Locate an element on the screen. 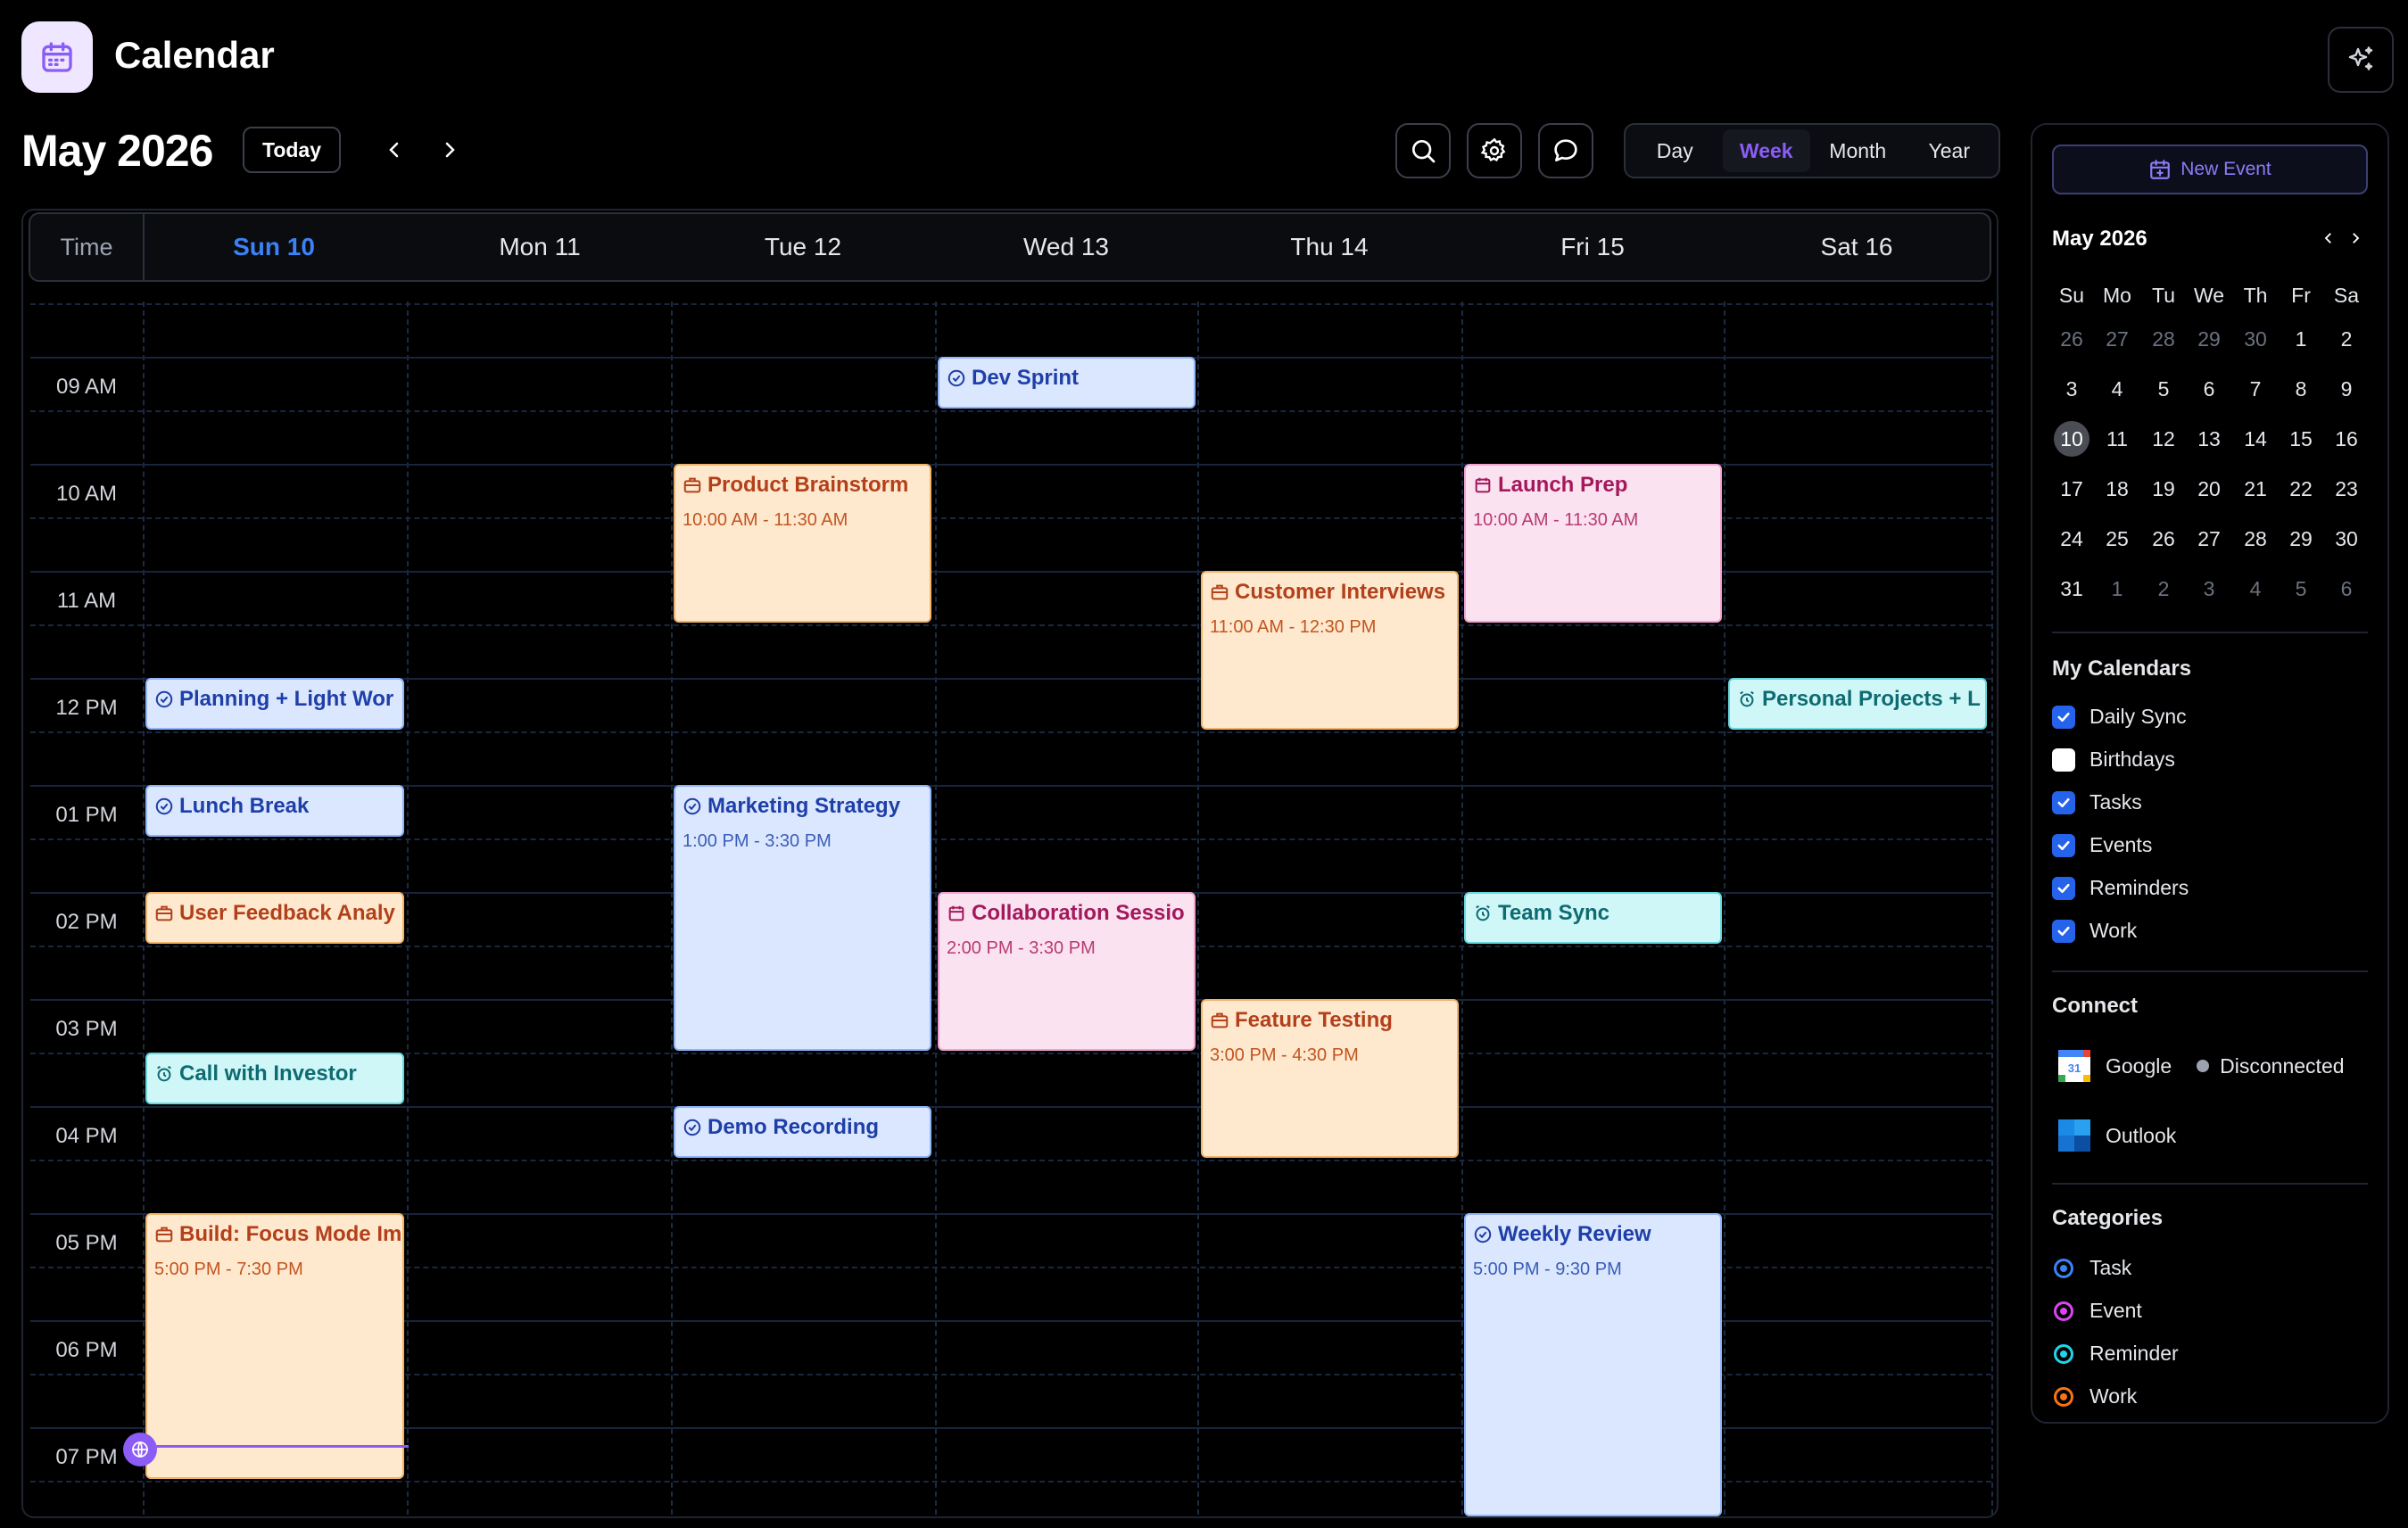 The image size is (2408, 1528). view-year-tab: Year is located at coordinates (1950, 150).